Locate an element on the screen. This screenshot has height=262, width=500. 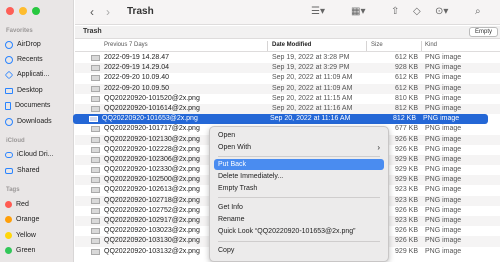
menu-item-rename: Rename is located at coordinates (299, 219).